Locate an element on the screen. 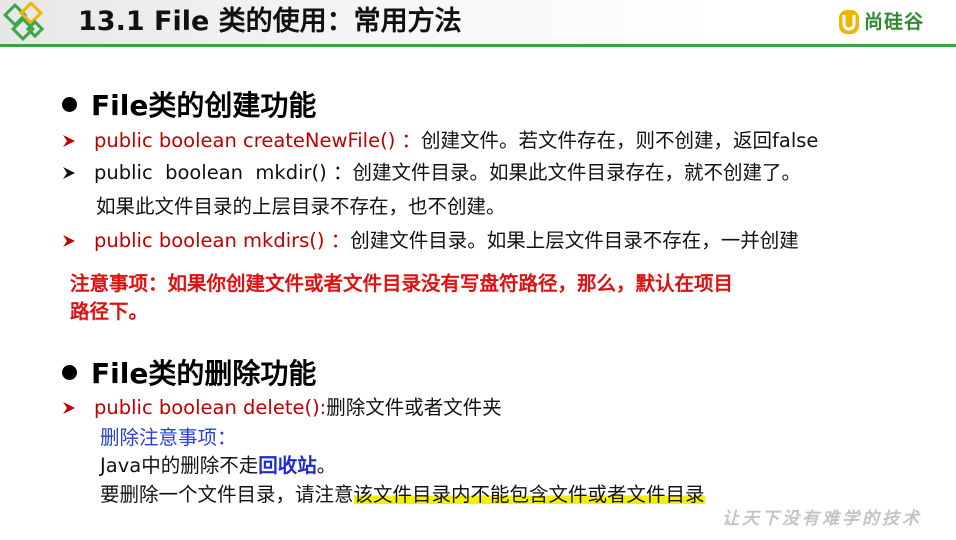 The height and width of the screenshot is (540, 956). method-signature: public boolean createNewFile() ： is located at coordinates (258, 140).